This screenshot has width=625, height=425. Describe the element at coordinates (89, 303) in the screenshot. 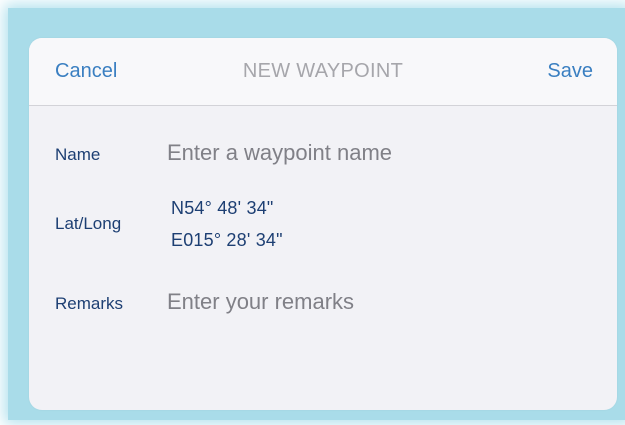

I see `remarks-label: Remarks` at that location.